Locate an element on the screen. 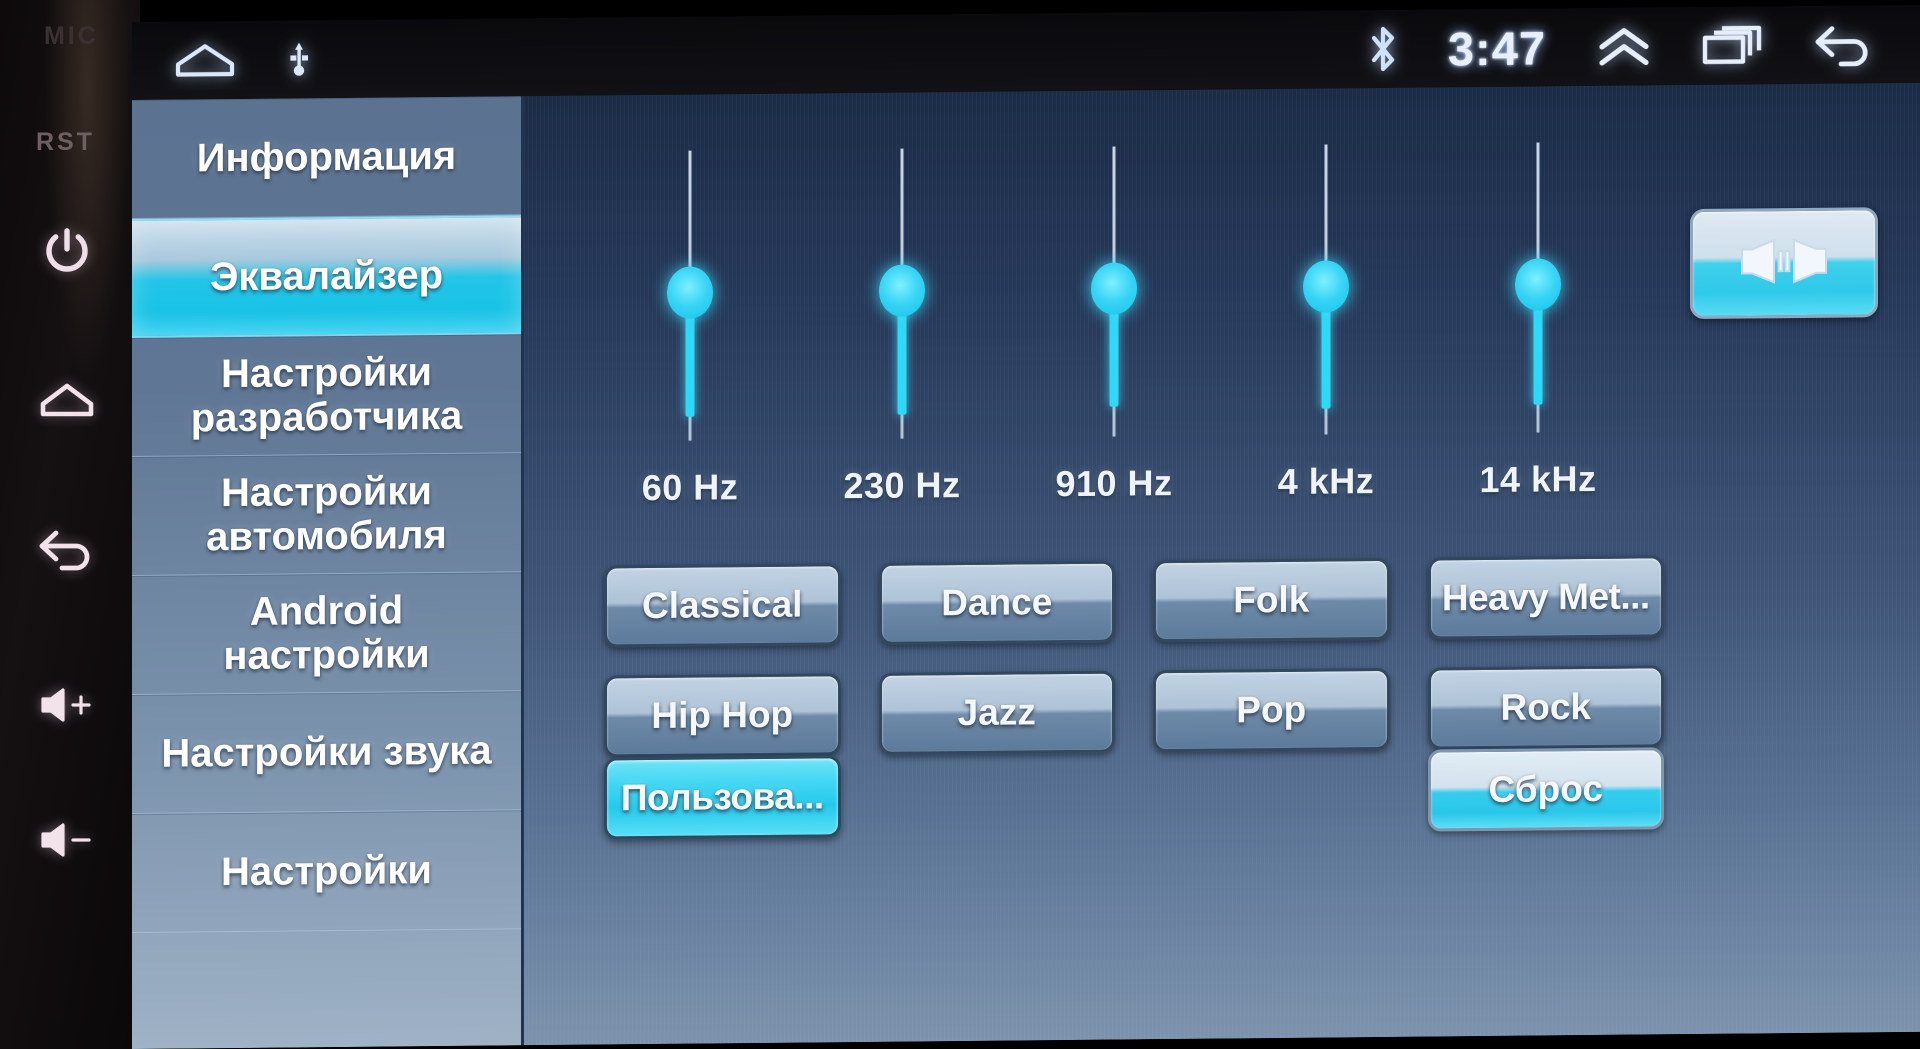 Image resolution: width=1920 pixels, height=1049 pixels. eq-band-label: 60 Hz is located at coordinates (690, 487).